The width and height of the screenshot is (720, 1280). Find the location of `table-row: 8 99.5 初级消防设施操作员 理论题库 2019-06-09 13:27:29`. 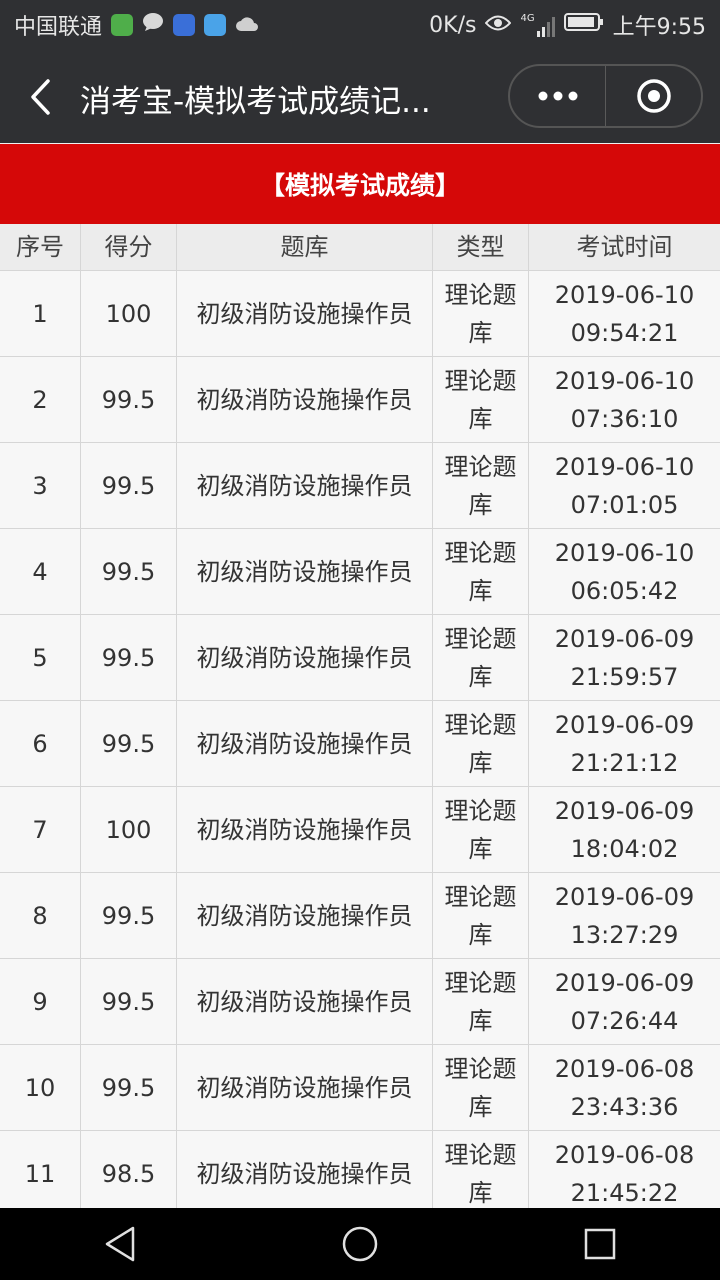

table-row: 8 99.5 初级消防设施操作员 理论题库 2019-06-09 13:27:29 is located at coordinates (360, 916).